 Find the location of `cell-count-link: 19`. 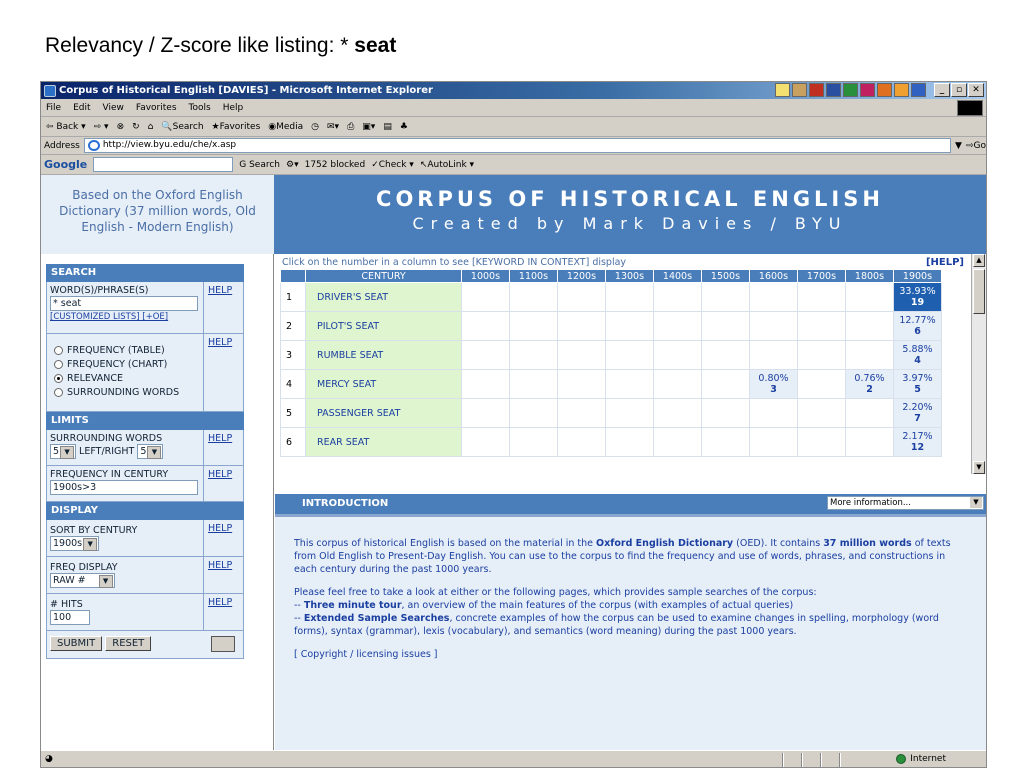

cell-count-link: 19 is located at coordinates (917, 302).